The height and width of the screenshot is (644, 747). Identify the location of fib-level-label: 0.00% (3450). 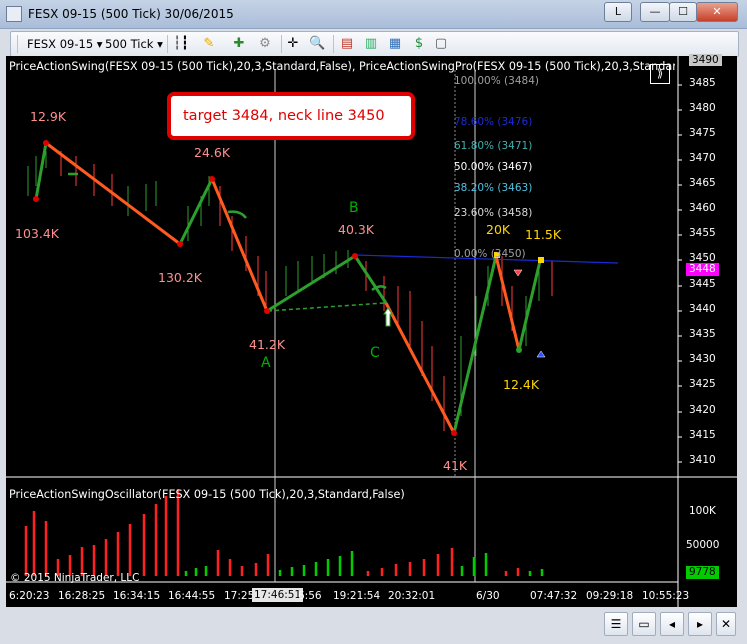
(490, 254).